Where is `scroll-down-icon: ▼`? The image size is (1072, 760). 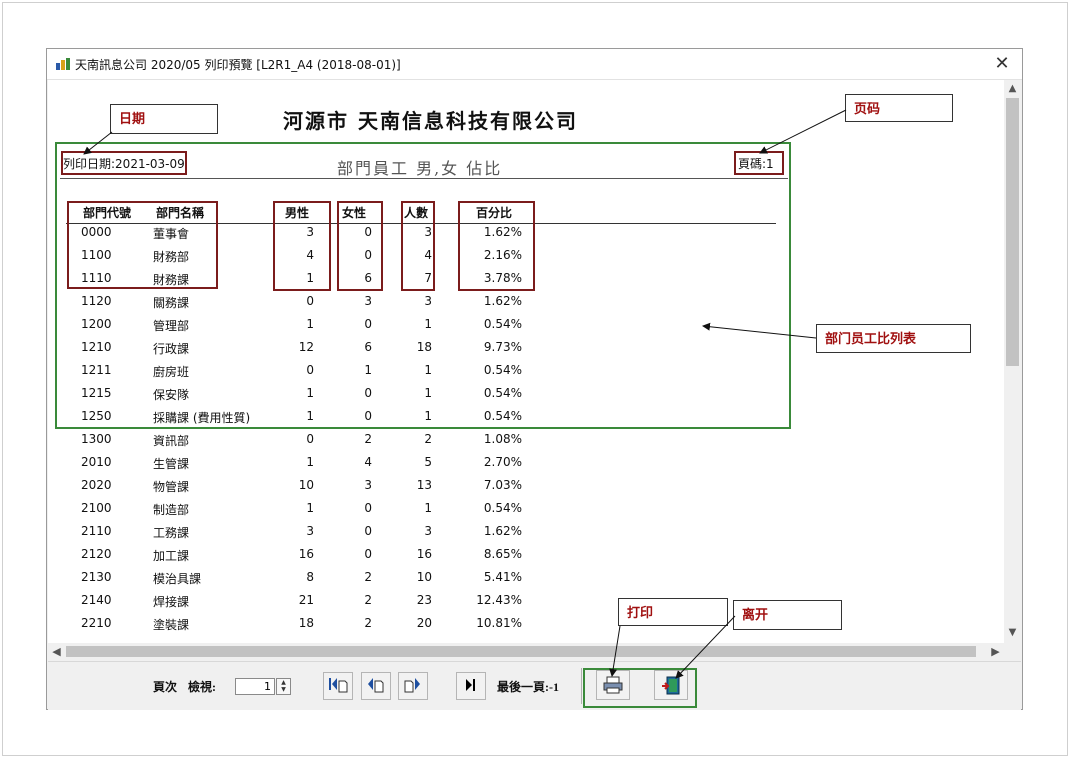 scroll-down-icon: ▼ is located at coordinates (1012, 632).